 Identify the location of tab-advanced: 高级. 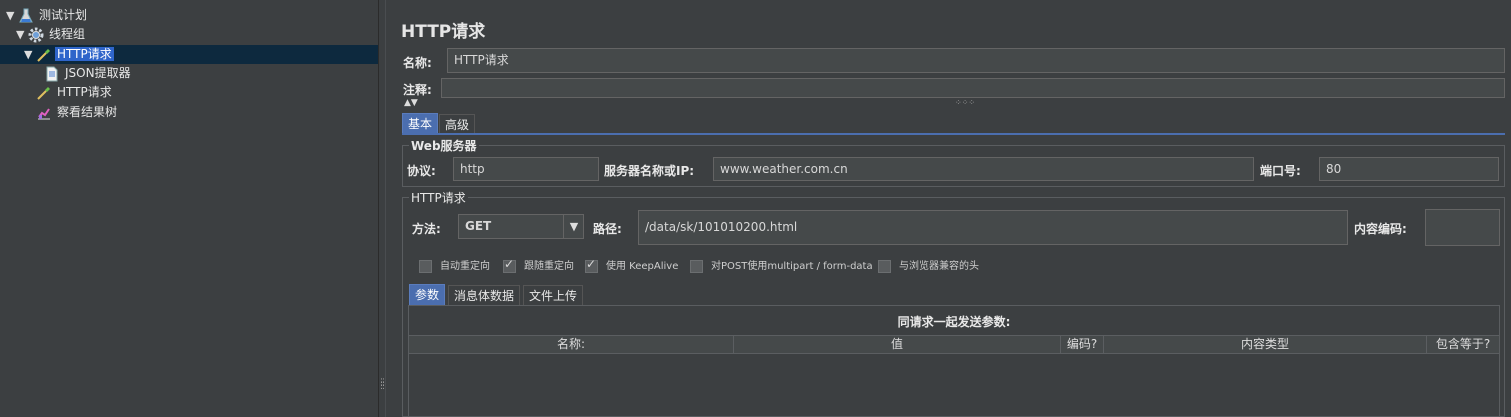
(457, 124).